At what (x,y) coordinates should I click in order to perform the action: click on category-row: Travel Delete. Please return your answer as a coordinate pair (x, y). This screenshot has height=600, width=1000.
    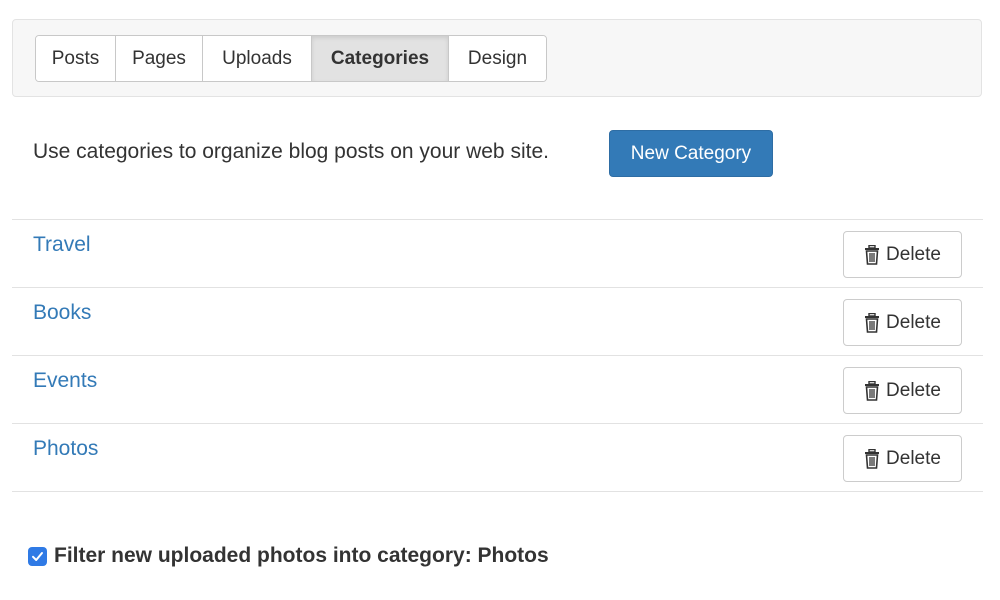
    Looking at the image, I should click on (497, 254).